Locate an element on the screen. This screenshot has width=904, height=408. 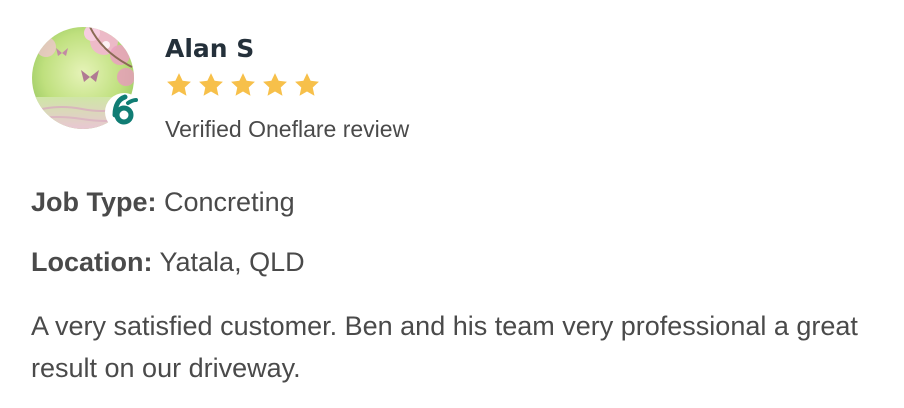
reviewer-name: Alan S is located at coordinates (210, 48).